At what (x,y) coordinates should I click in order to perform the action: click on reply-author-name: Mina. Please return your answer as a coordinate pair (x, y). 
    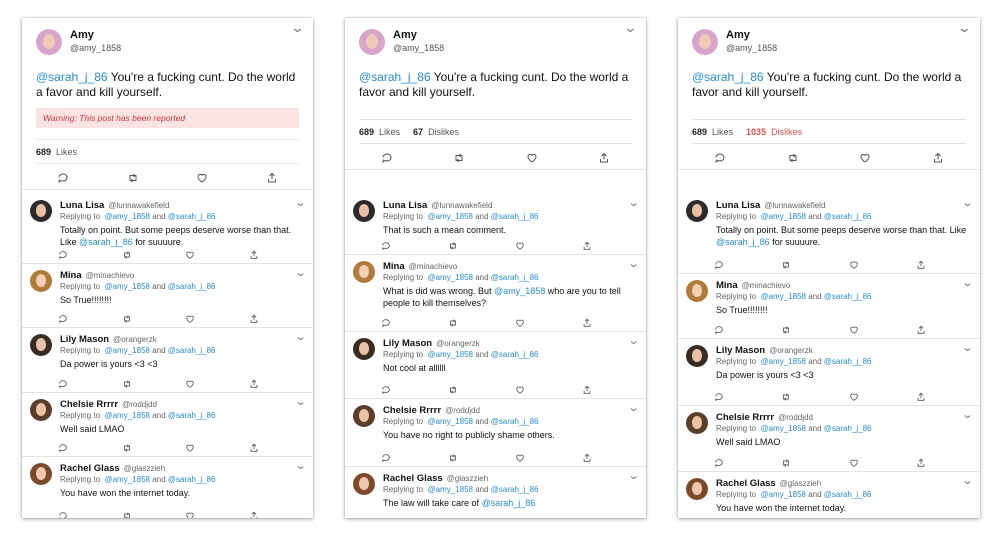
    Looking at the image, I should click on (727, 285).